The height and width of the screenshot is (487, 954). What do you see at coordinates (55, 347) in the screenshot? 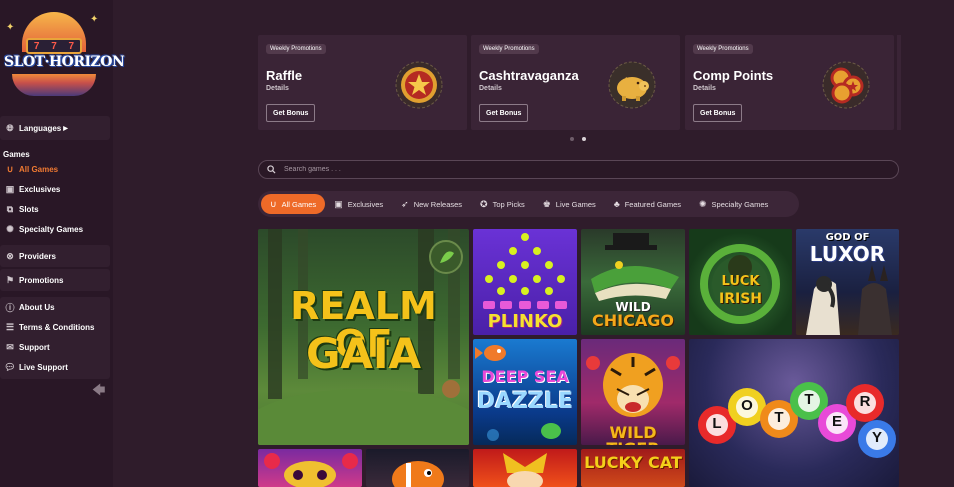
I see `sidebar-item-support: ✉ Support` at bounding box center [55, 347].